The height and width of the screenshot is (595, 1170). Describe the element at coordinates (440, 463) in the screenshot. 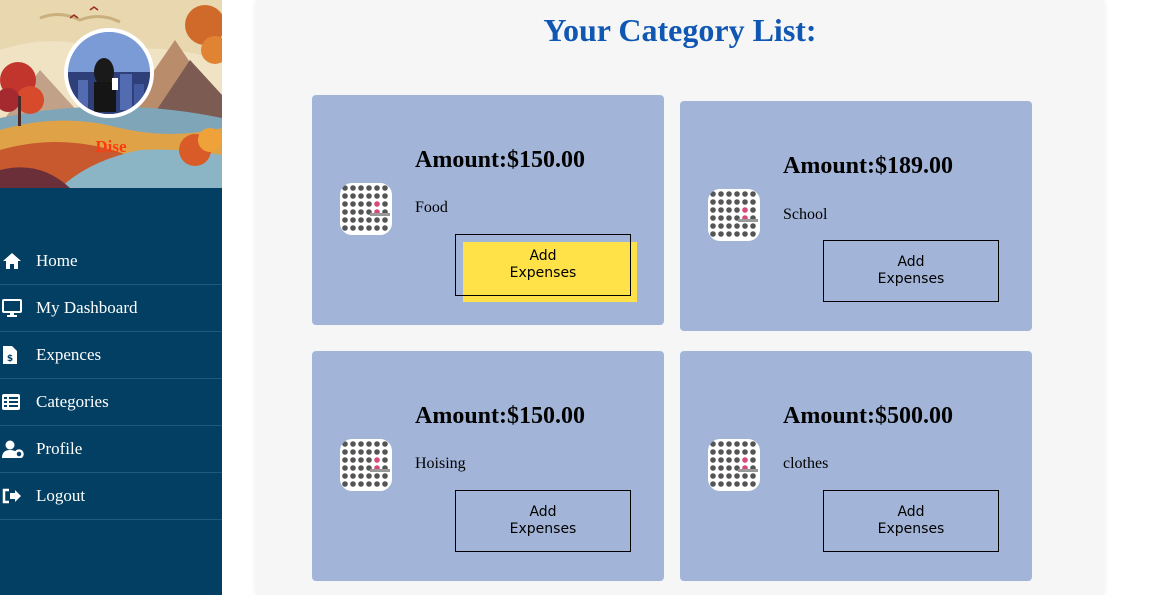

I see `category-name: Hoising` at that location.